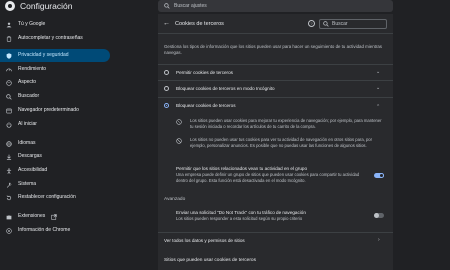  Describe the element at coordinates (10, 6) in the screenshot. I see `settings-logo-icon` at that location.